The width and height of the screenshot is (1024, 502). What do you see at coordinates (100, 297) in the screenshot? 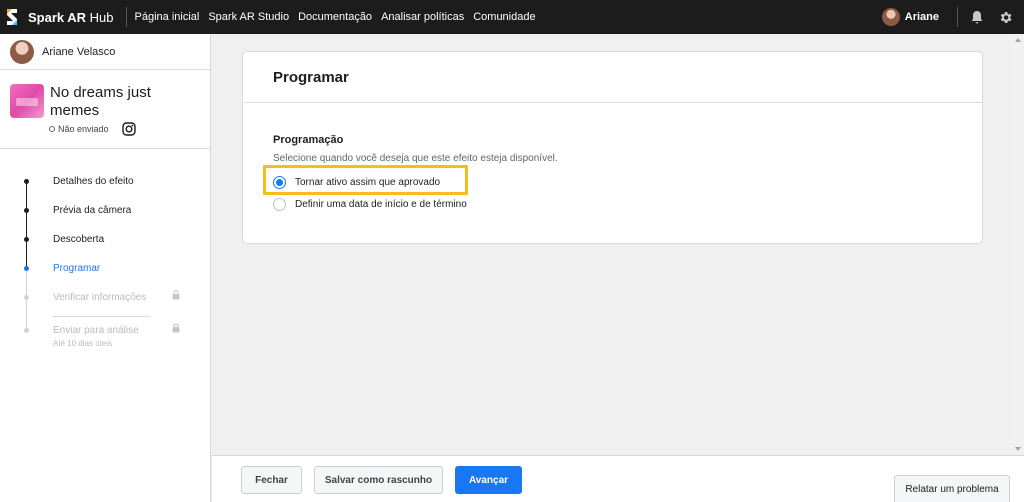
I see `step-label: Verificar informações` at bounding box center [100, 297].